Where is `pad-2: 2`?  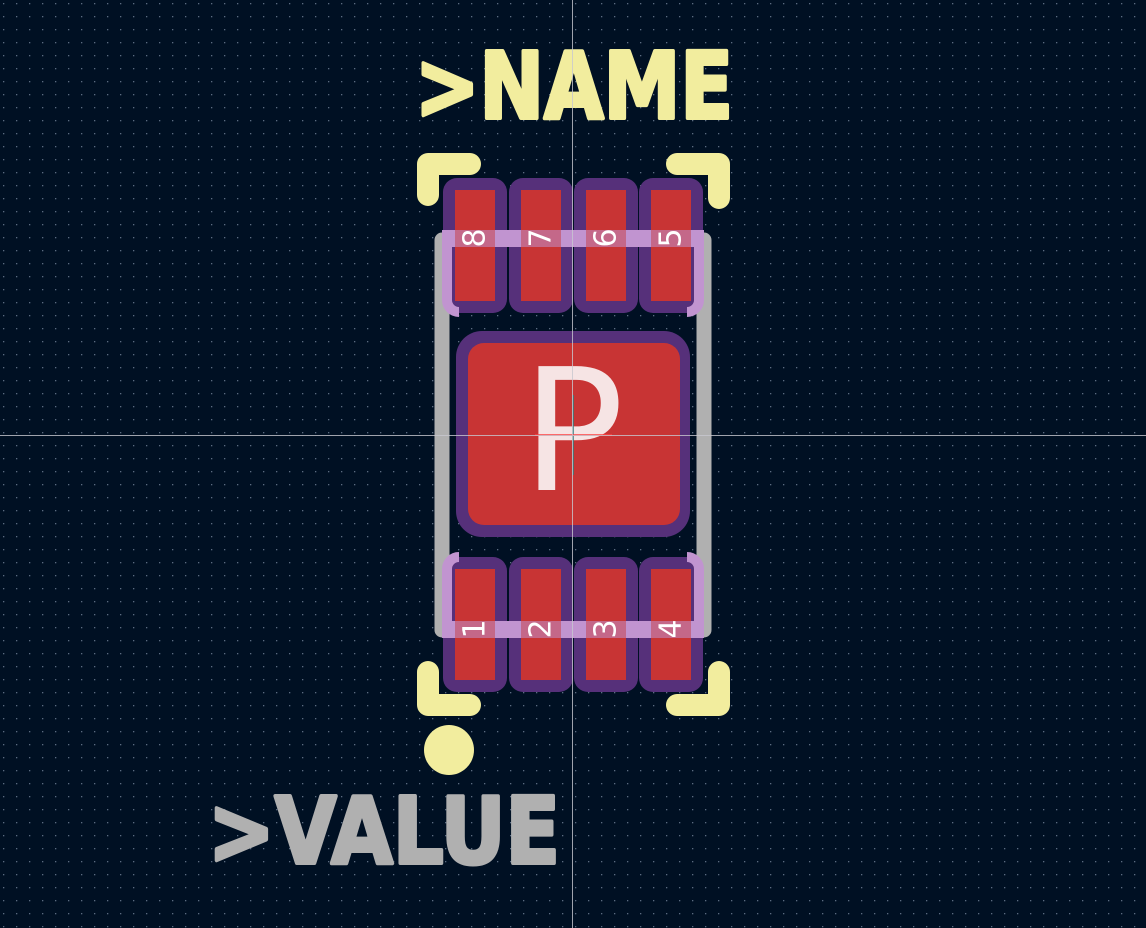
pad-2: 2 is located at coordinates (541, 624).